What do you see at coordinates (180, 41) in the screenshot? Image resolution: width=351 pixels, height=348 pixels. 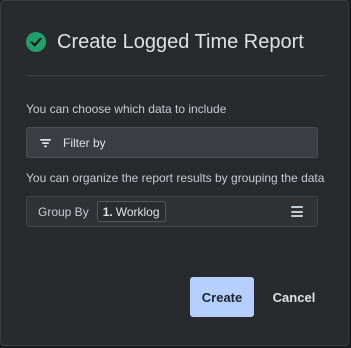 I see `dialog-title: Create Logged Time Report` at bounding box center [180, 41].